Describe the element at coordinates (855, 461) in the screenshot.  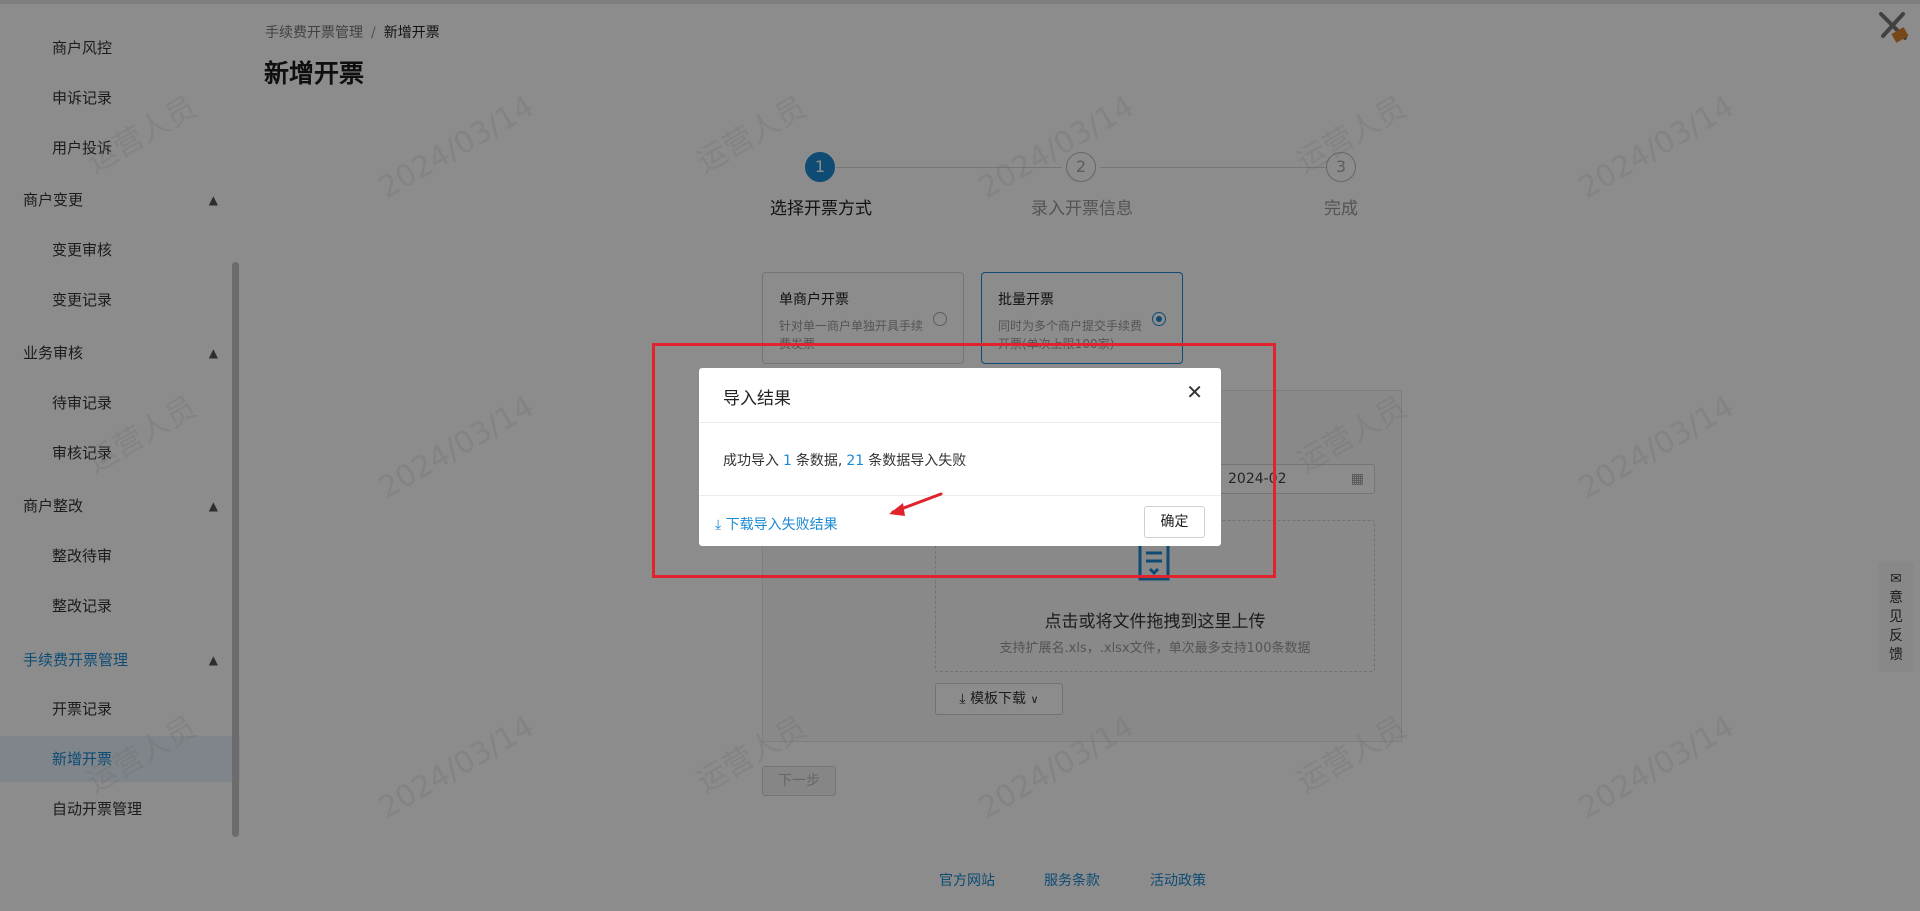
I see `fail-count: 21` at that location.